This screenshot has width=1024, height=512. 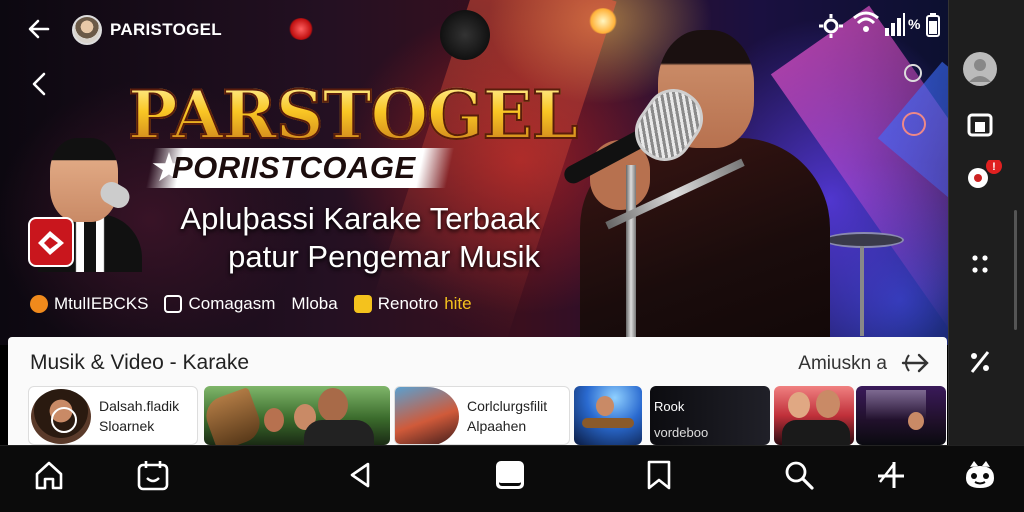 I want to click on percent-icon, so click(x=980, y=362).